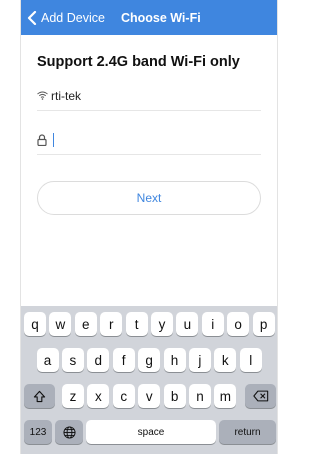  I want to click on key-p: p, so click(263, 324).